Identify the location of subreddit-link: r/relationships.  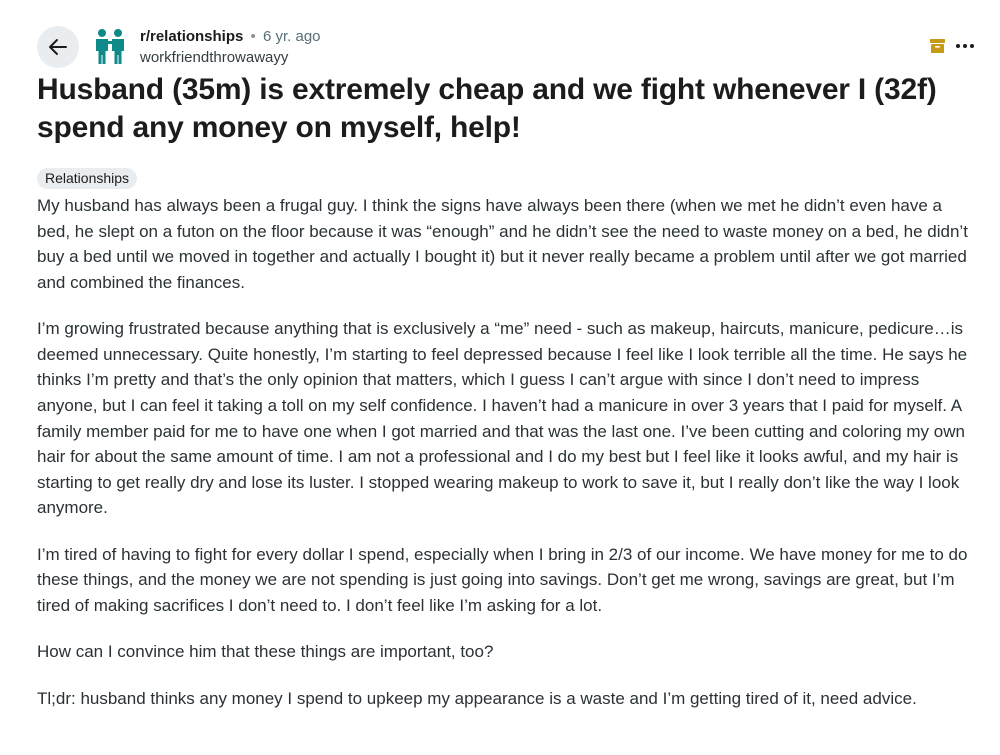
(191, 36).